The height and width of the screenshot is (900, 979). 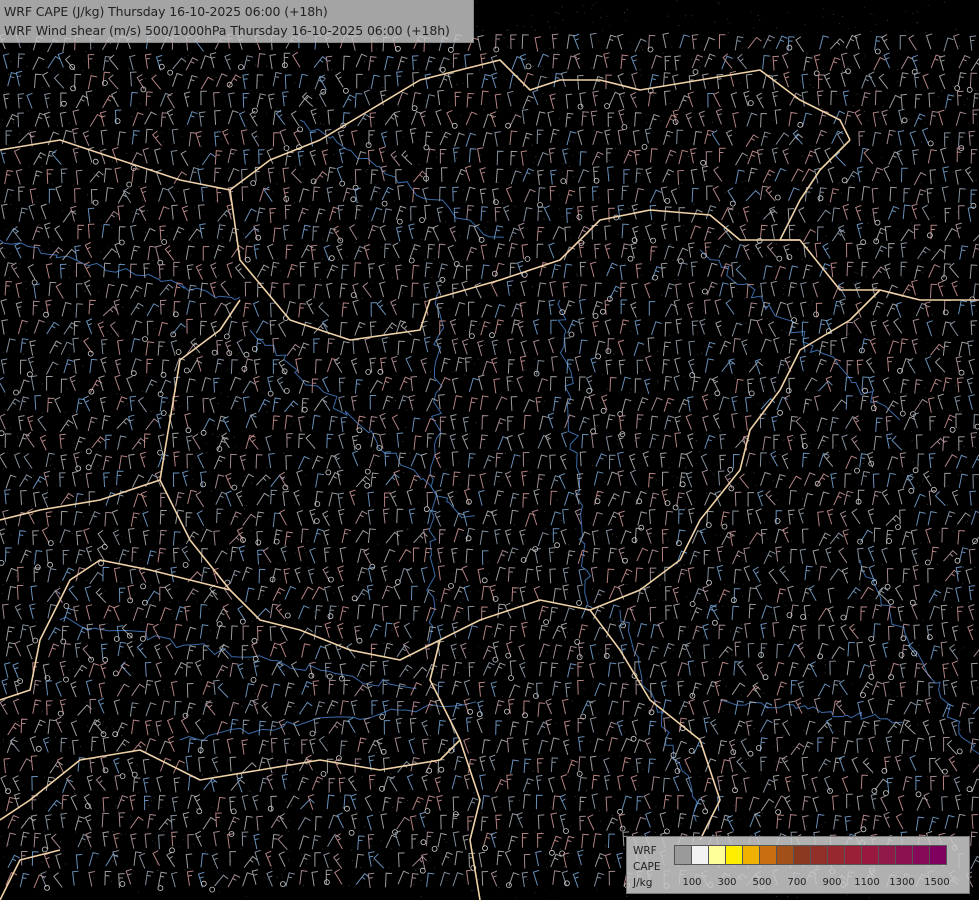 What do you see at coordinates (902, 882) in the screenshot?
I see `legend-tick-label: 1300` at bounding box center [902, 882].